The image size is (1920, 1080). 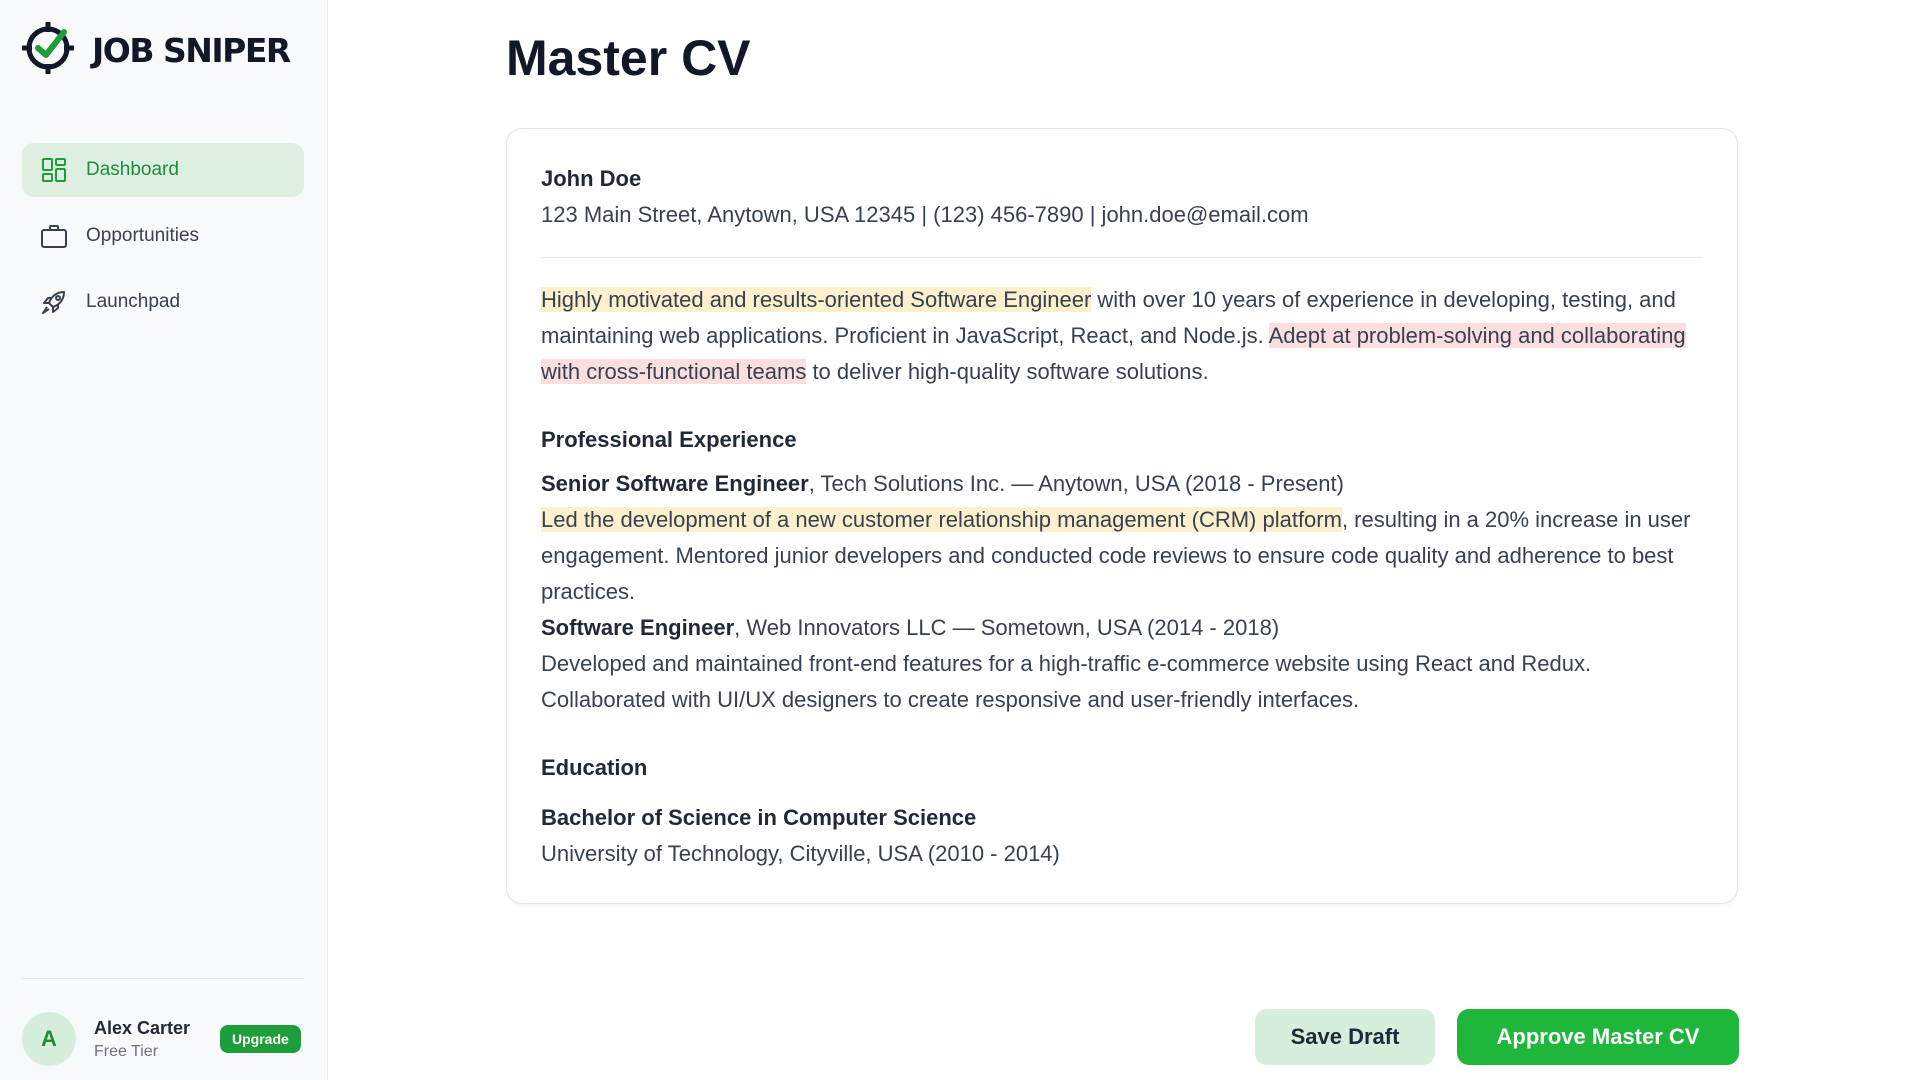 What do you see at coordinates (638, 627) in the screenshot?
I see `job-role: Software Engineer` at bounding box center [638, 627].